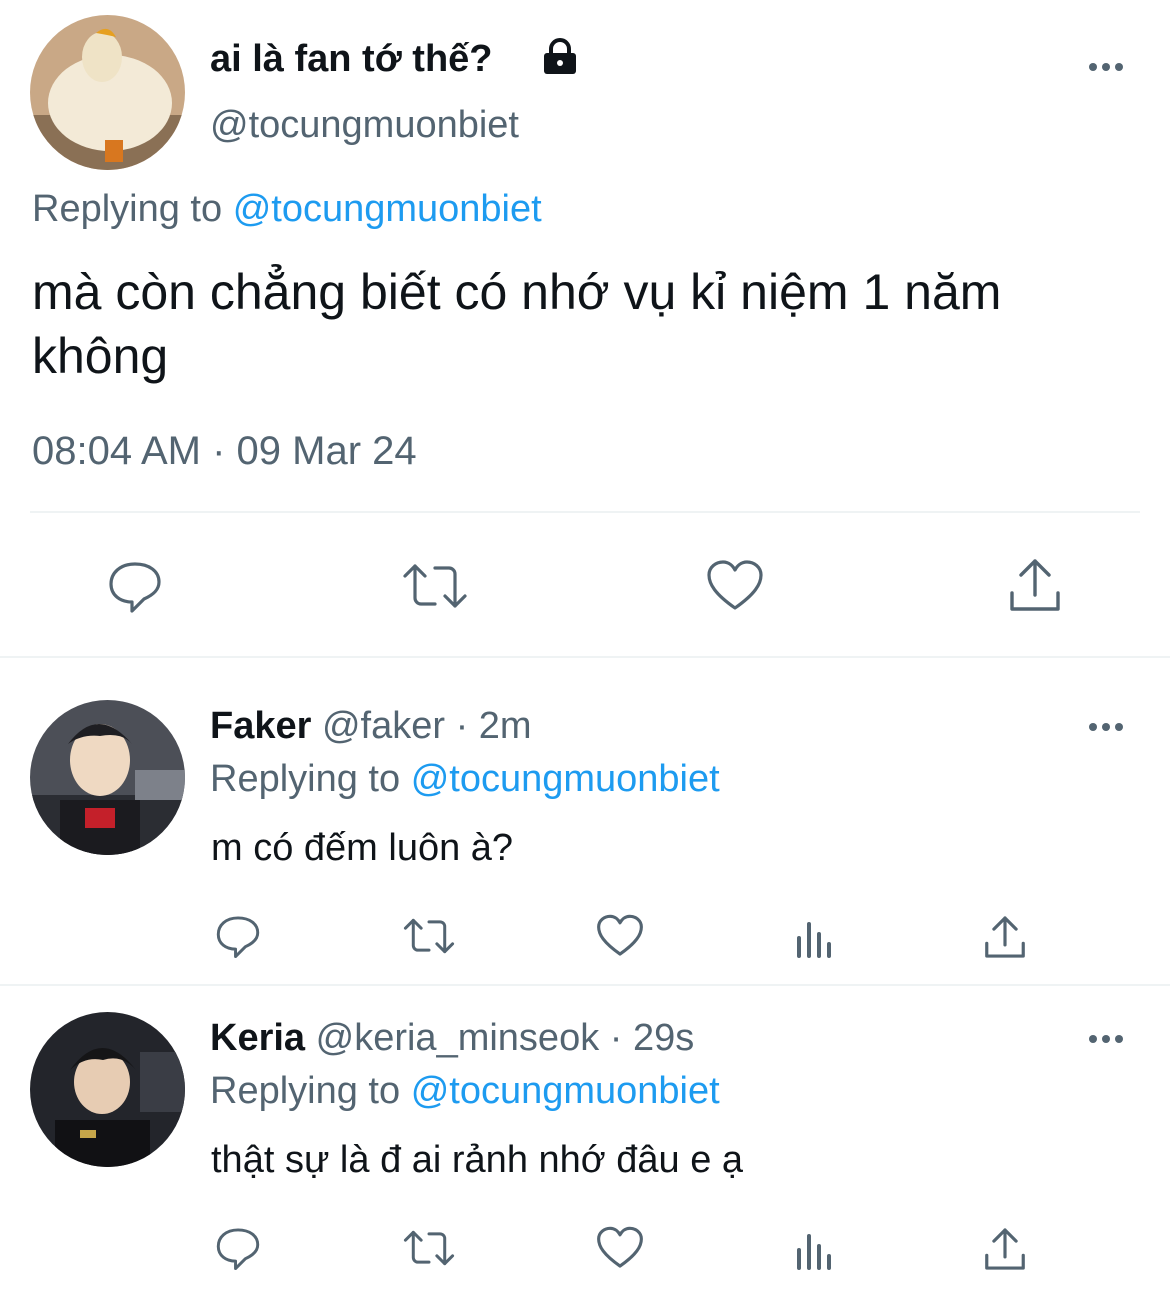  I want to click on reply-1-more-icon, so click(1106, 727).